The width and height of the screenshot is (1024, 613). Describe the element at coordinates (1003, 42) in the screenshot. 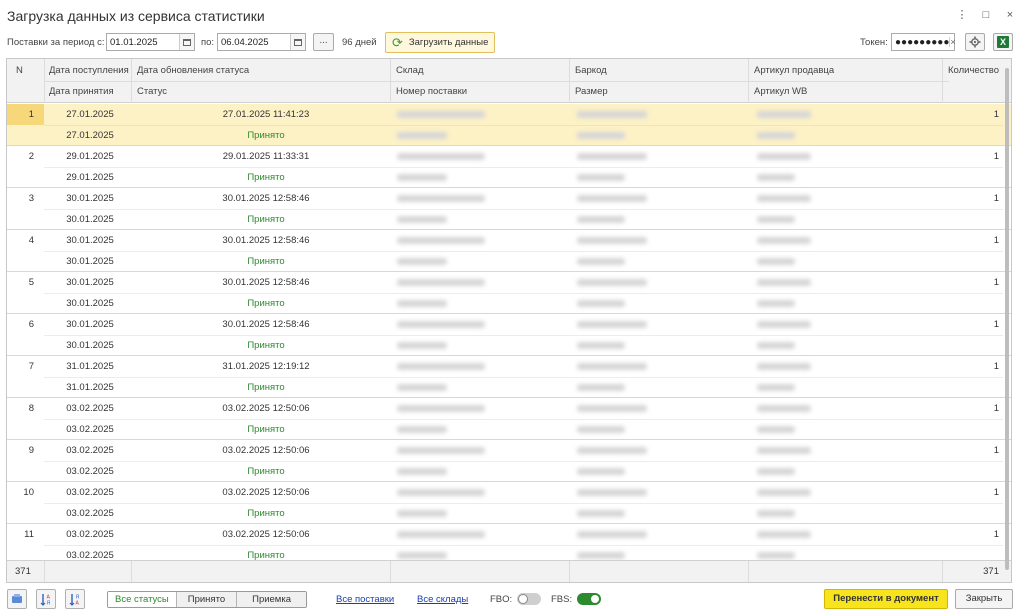

I see `export-excel-button: X` at that location.